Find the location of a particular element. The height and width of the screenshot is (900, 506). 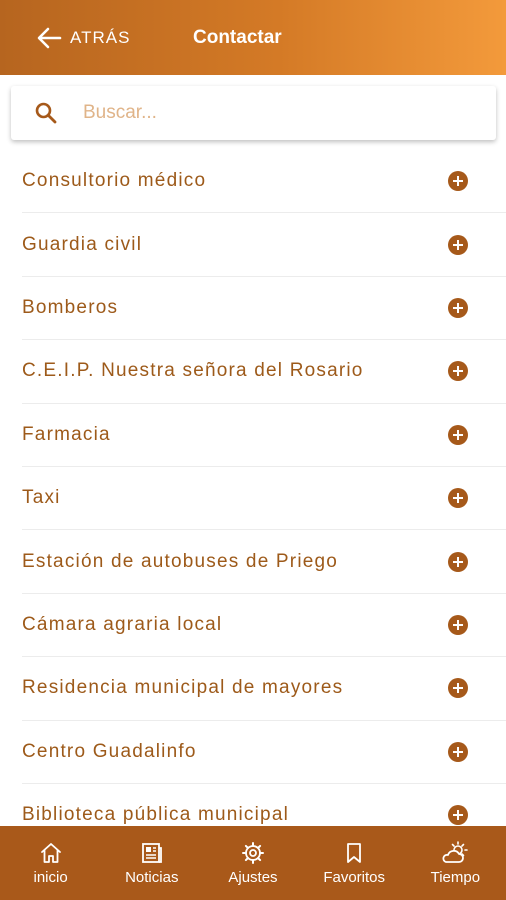

weather-icon is located at coordinates (455, 853).